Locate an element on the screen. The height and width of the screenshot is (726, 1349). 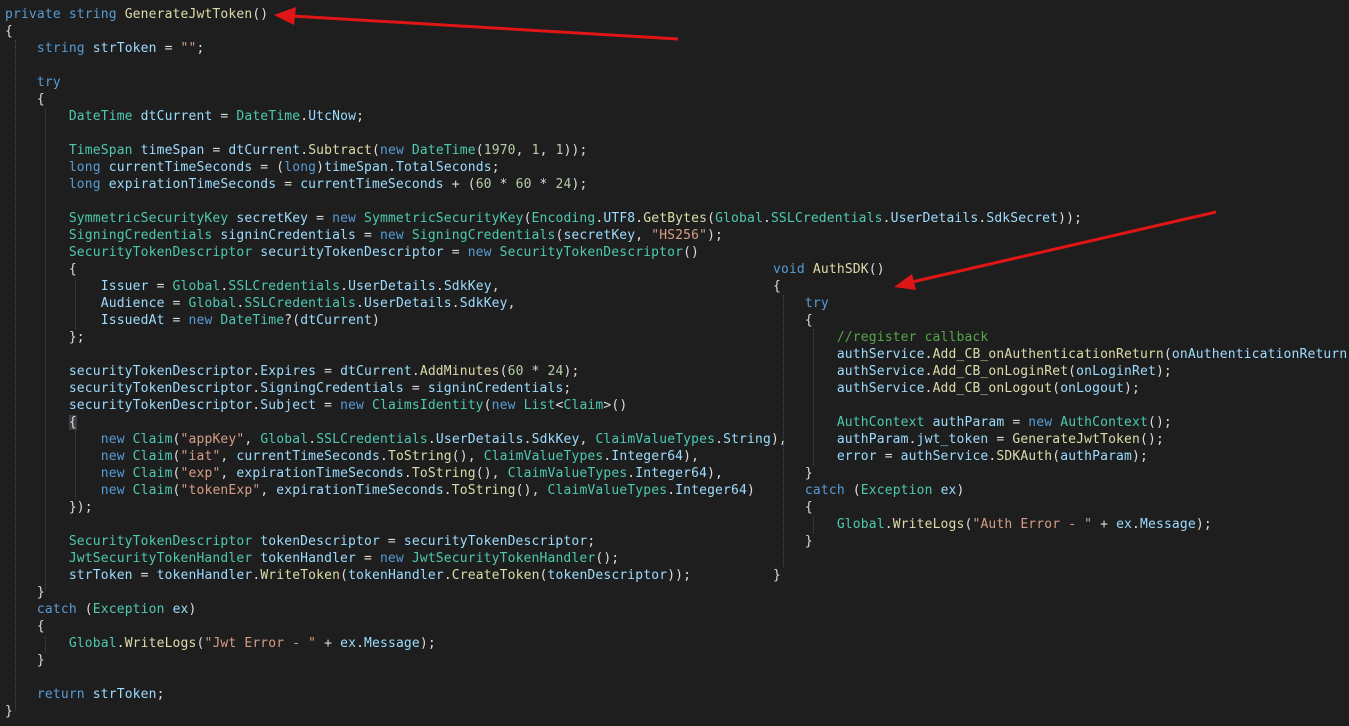
code-token: Global is located at coordinates (739, 218).